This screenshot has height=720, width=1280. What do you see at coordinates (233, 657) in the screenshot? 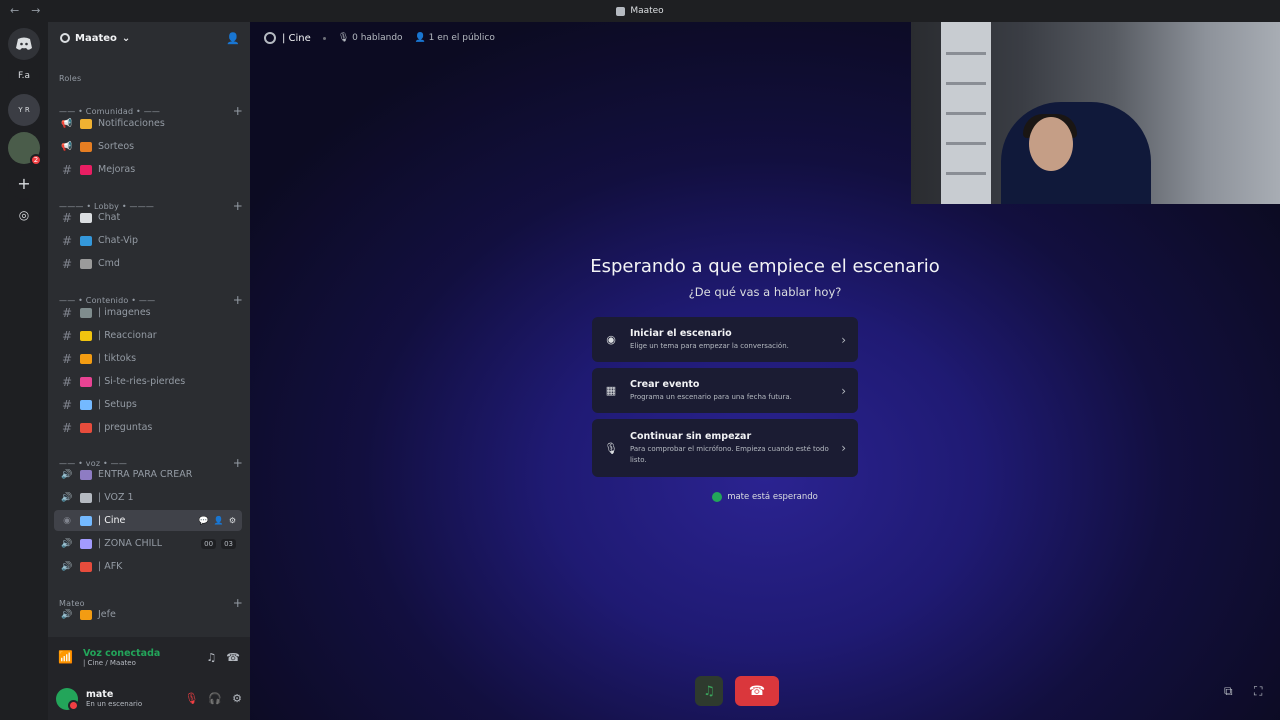
I see `disconnect-icon: ☎` at bounding box center [233, 657].